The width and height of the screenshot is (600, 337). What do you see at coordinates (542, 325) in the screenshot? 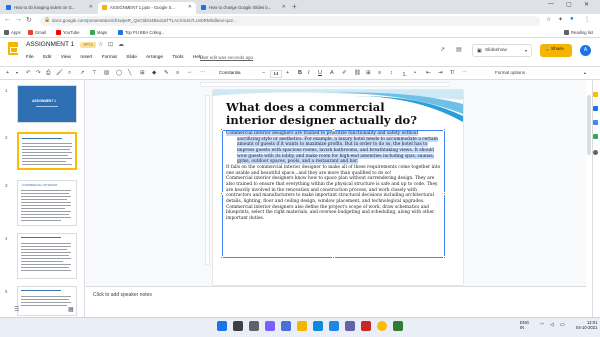
I see `wifi-icon: ◠` at bounding box center [542, 325].